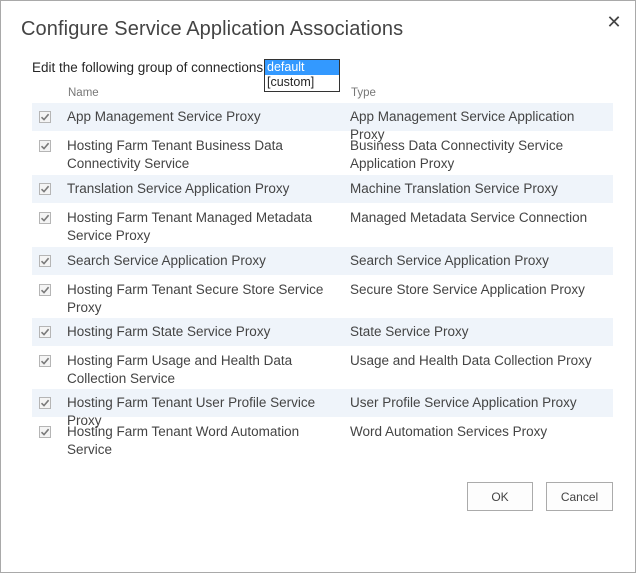  I want to click on row-type: Word Automation Services Proxy, so click(449, 431).